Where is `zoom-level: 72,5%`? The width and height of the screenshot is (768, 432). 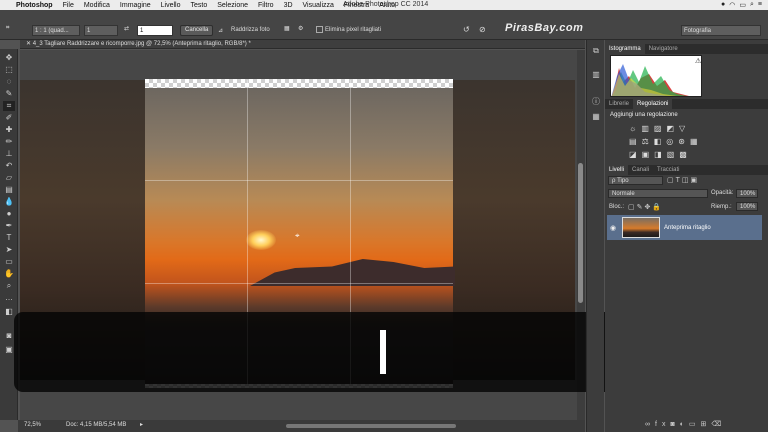
zoom-level: 72,5% is located at coordinates (32, 425).